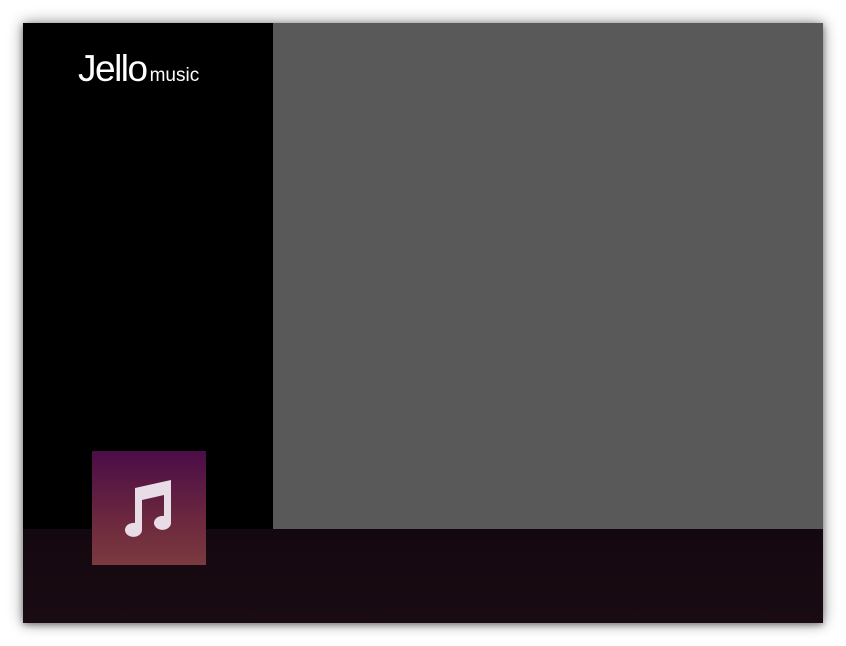 The width and height of the screenshot is (846, 646). I want to click on logo-subtitle: music, so click(174, 75).